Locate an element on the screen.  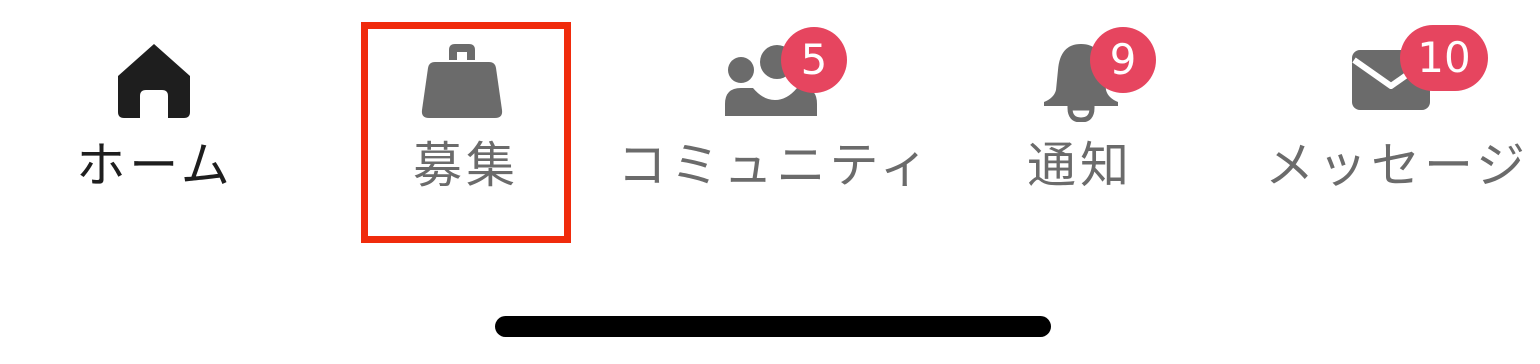
home-icon is located at coordinates (154, 87).